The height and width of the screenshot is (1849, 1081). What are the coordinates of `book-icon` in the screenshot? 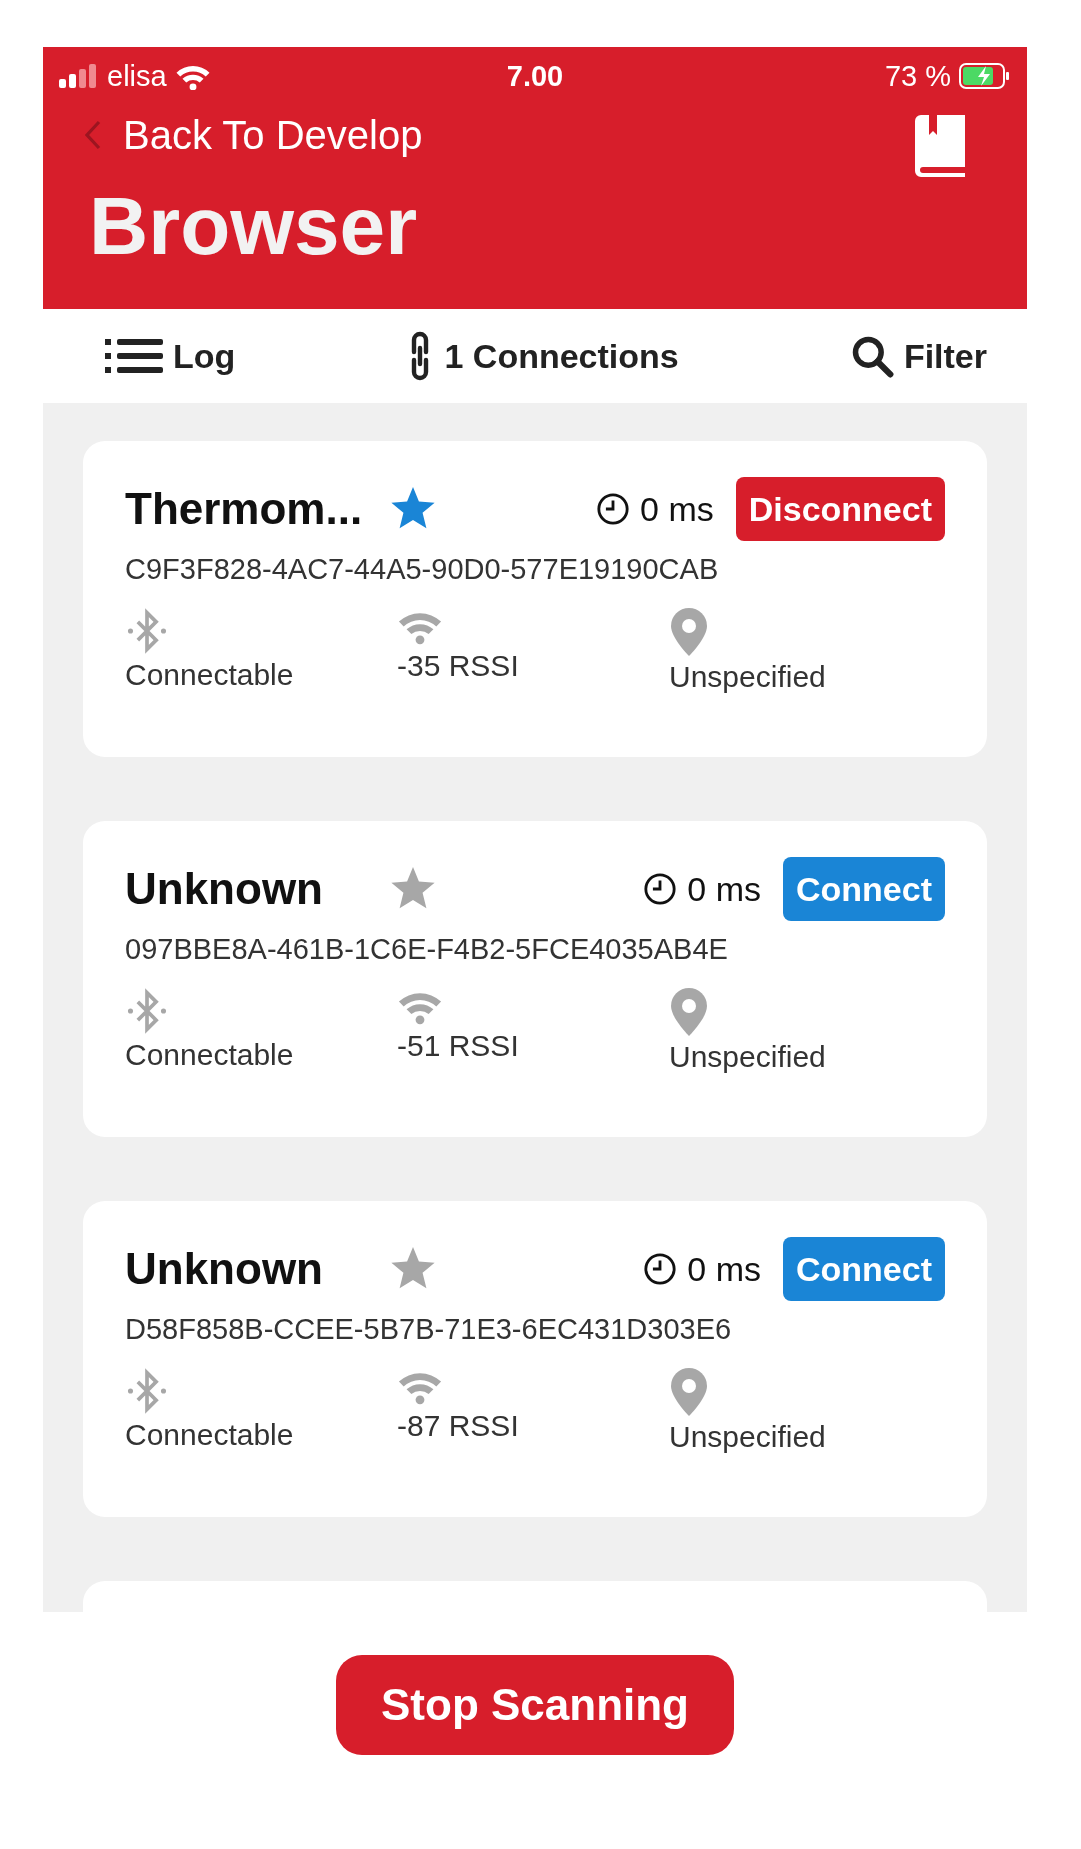 It's located at (940, 146).